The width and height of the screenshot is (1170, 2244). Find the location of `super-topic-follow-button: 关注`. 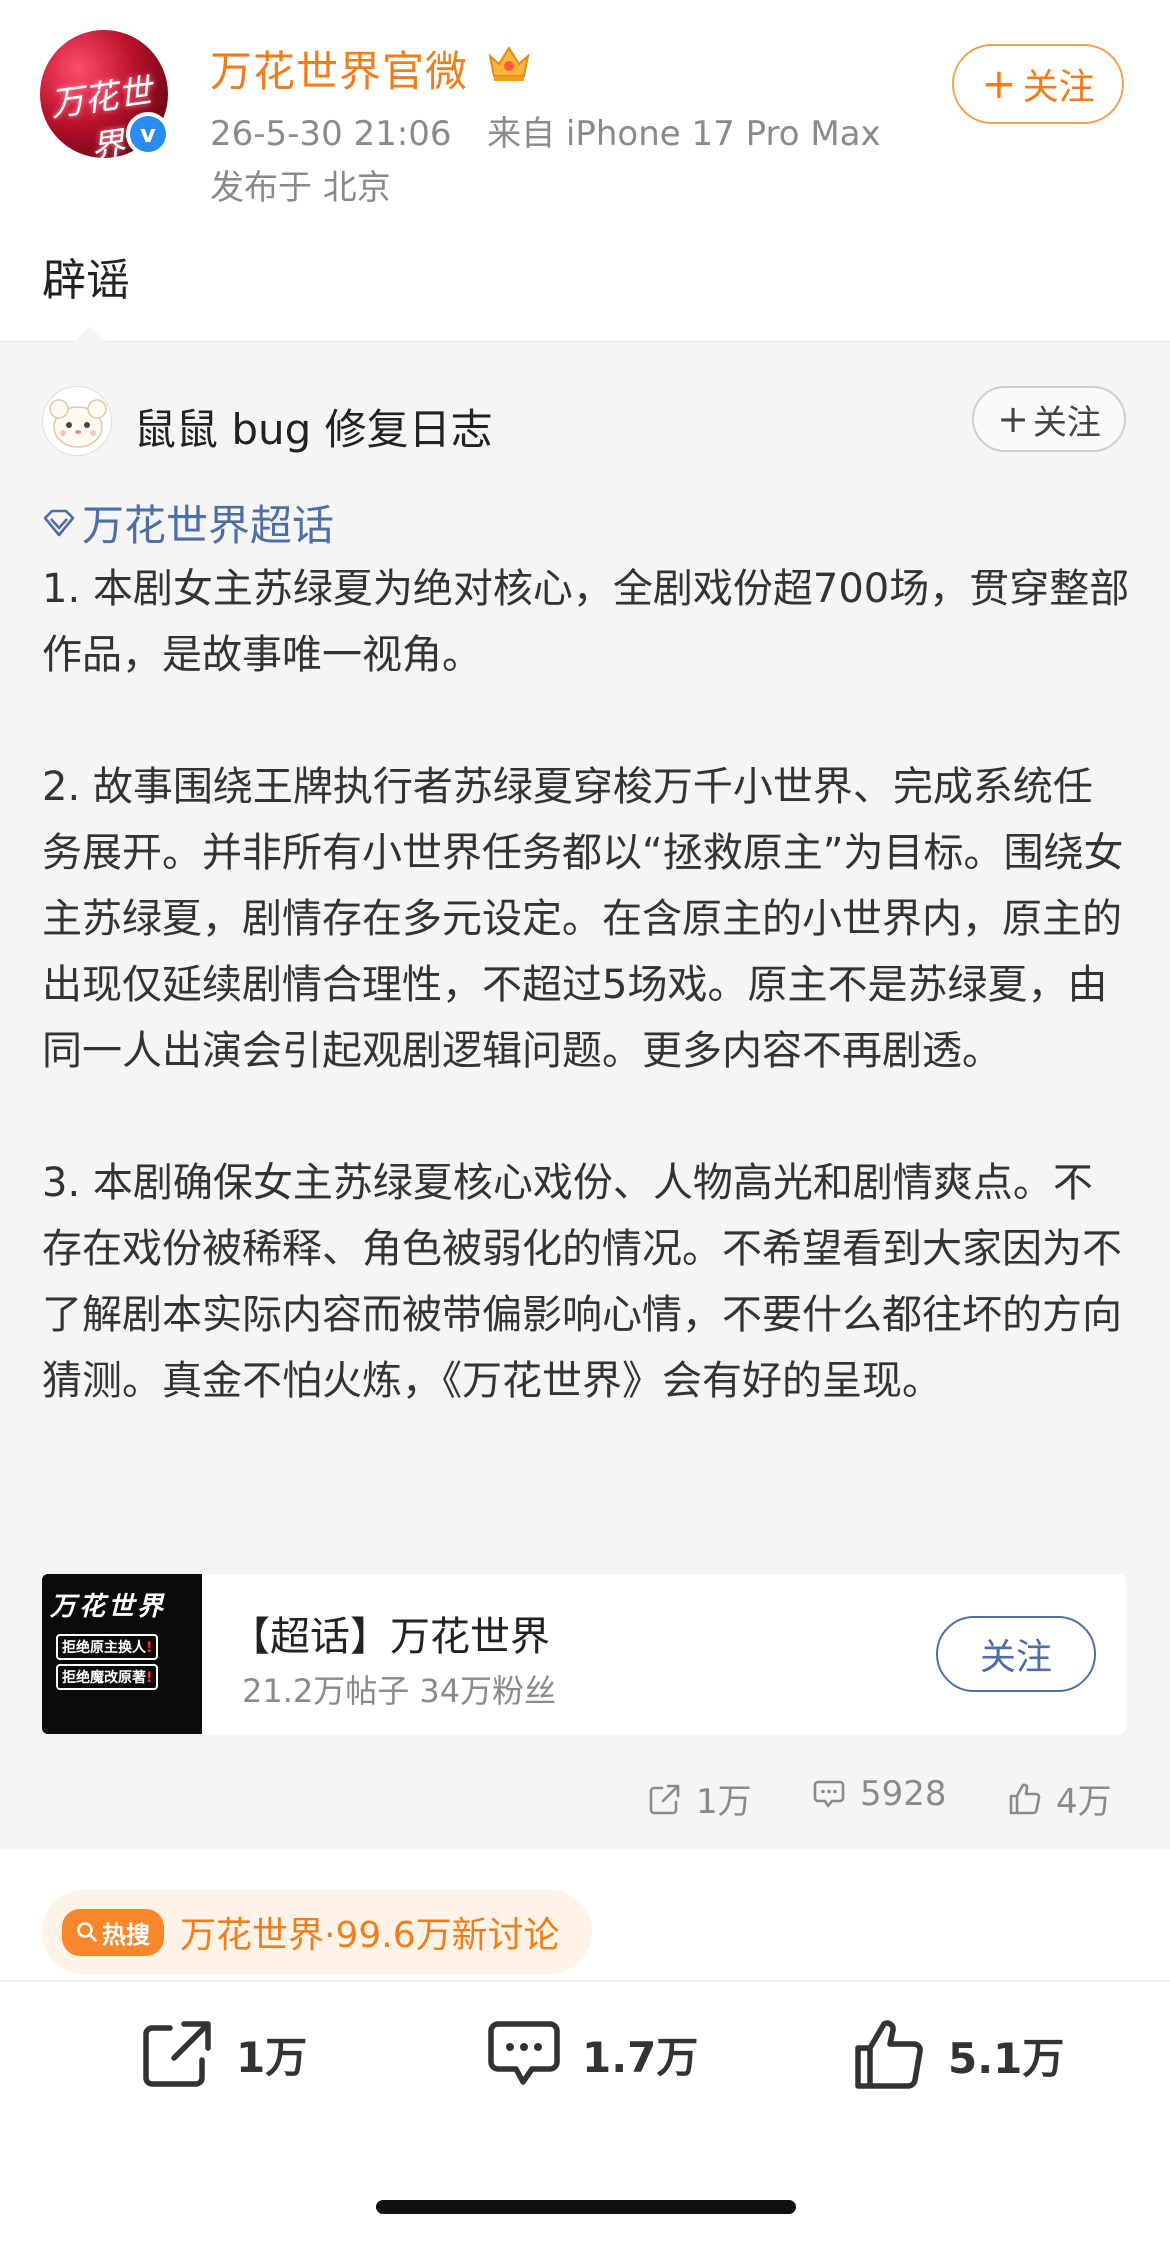

super-topic-follow-button: 关注 is located at coordinates (1016, 1654).